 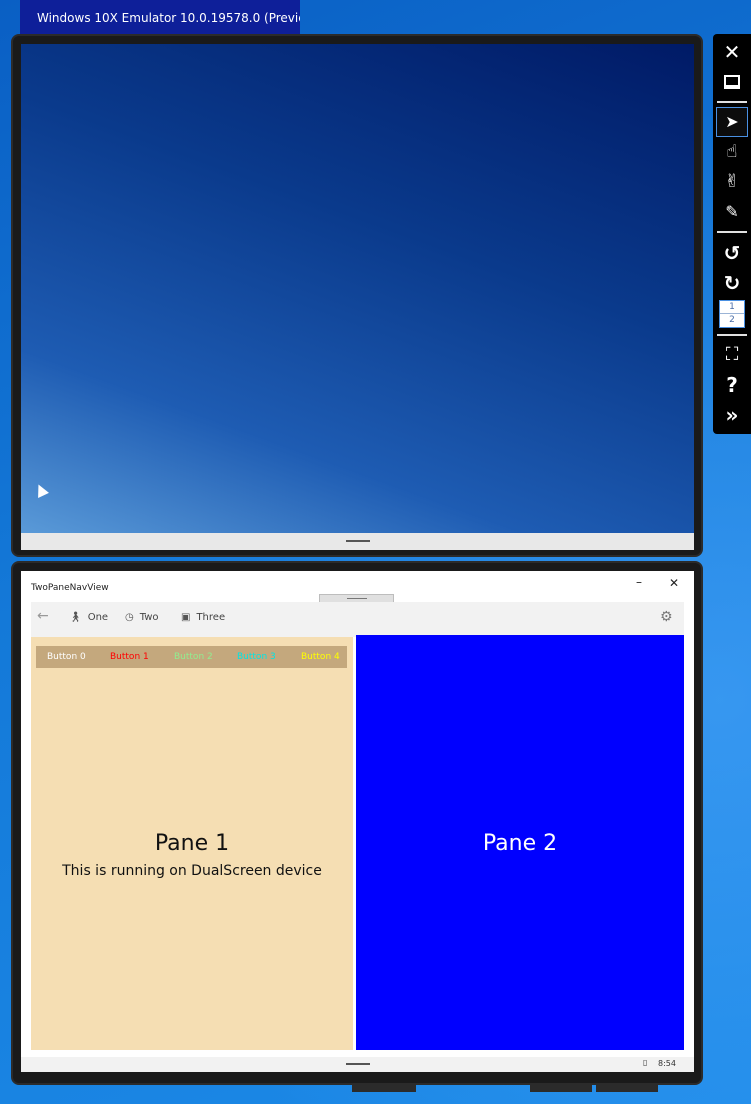 What do you see at coordinates (732, 82) in the screenshot?
I see `minimize-icon` at bounding box center [732, 82].